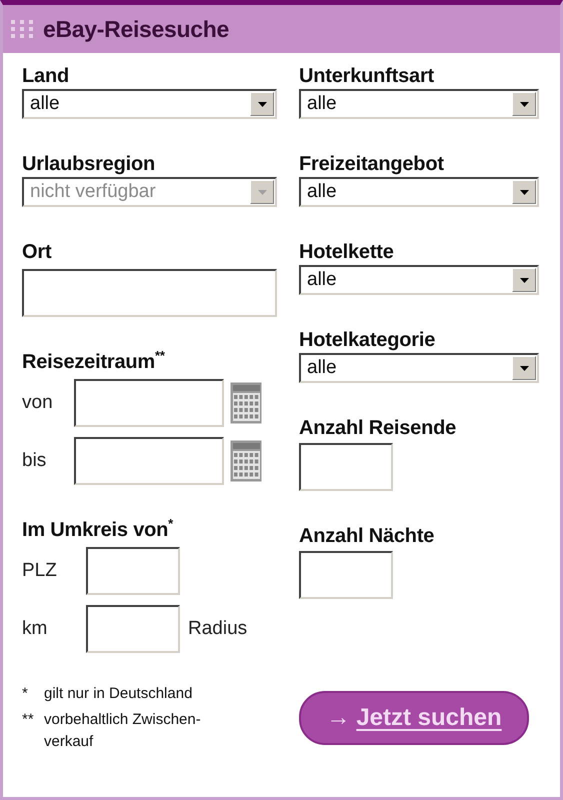  Describe the element at coordinates (46, 76) in the screenshot. I see `field-label: Land` at that location.